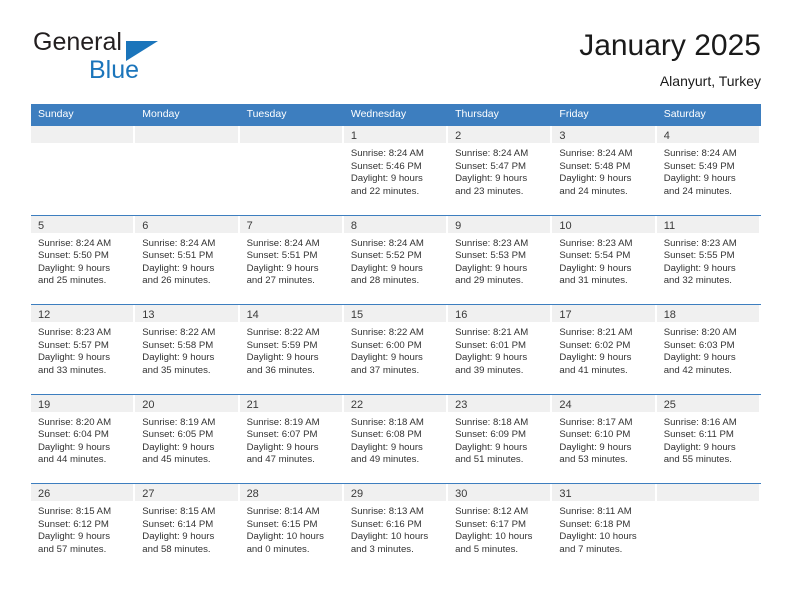 This screenshot has width=792, height=612. What do you see at coordinates (83, 313) in the screenshot?
I see `day-number-band: 12` at bounding box center [83, 313].